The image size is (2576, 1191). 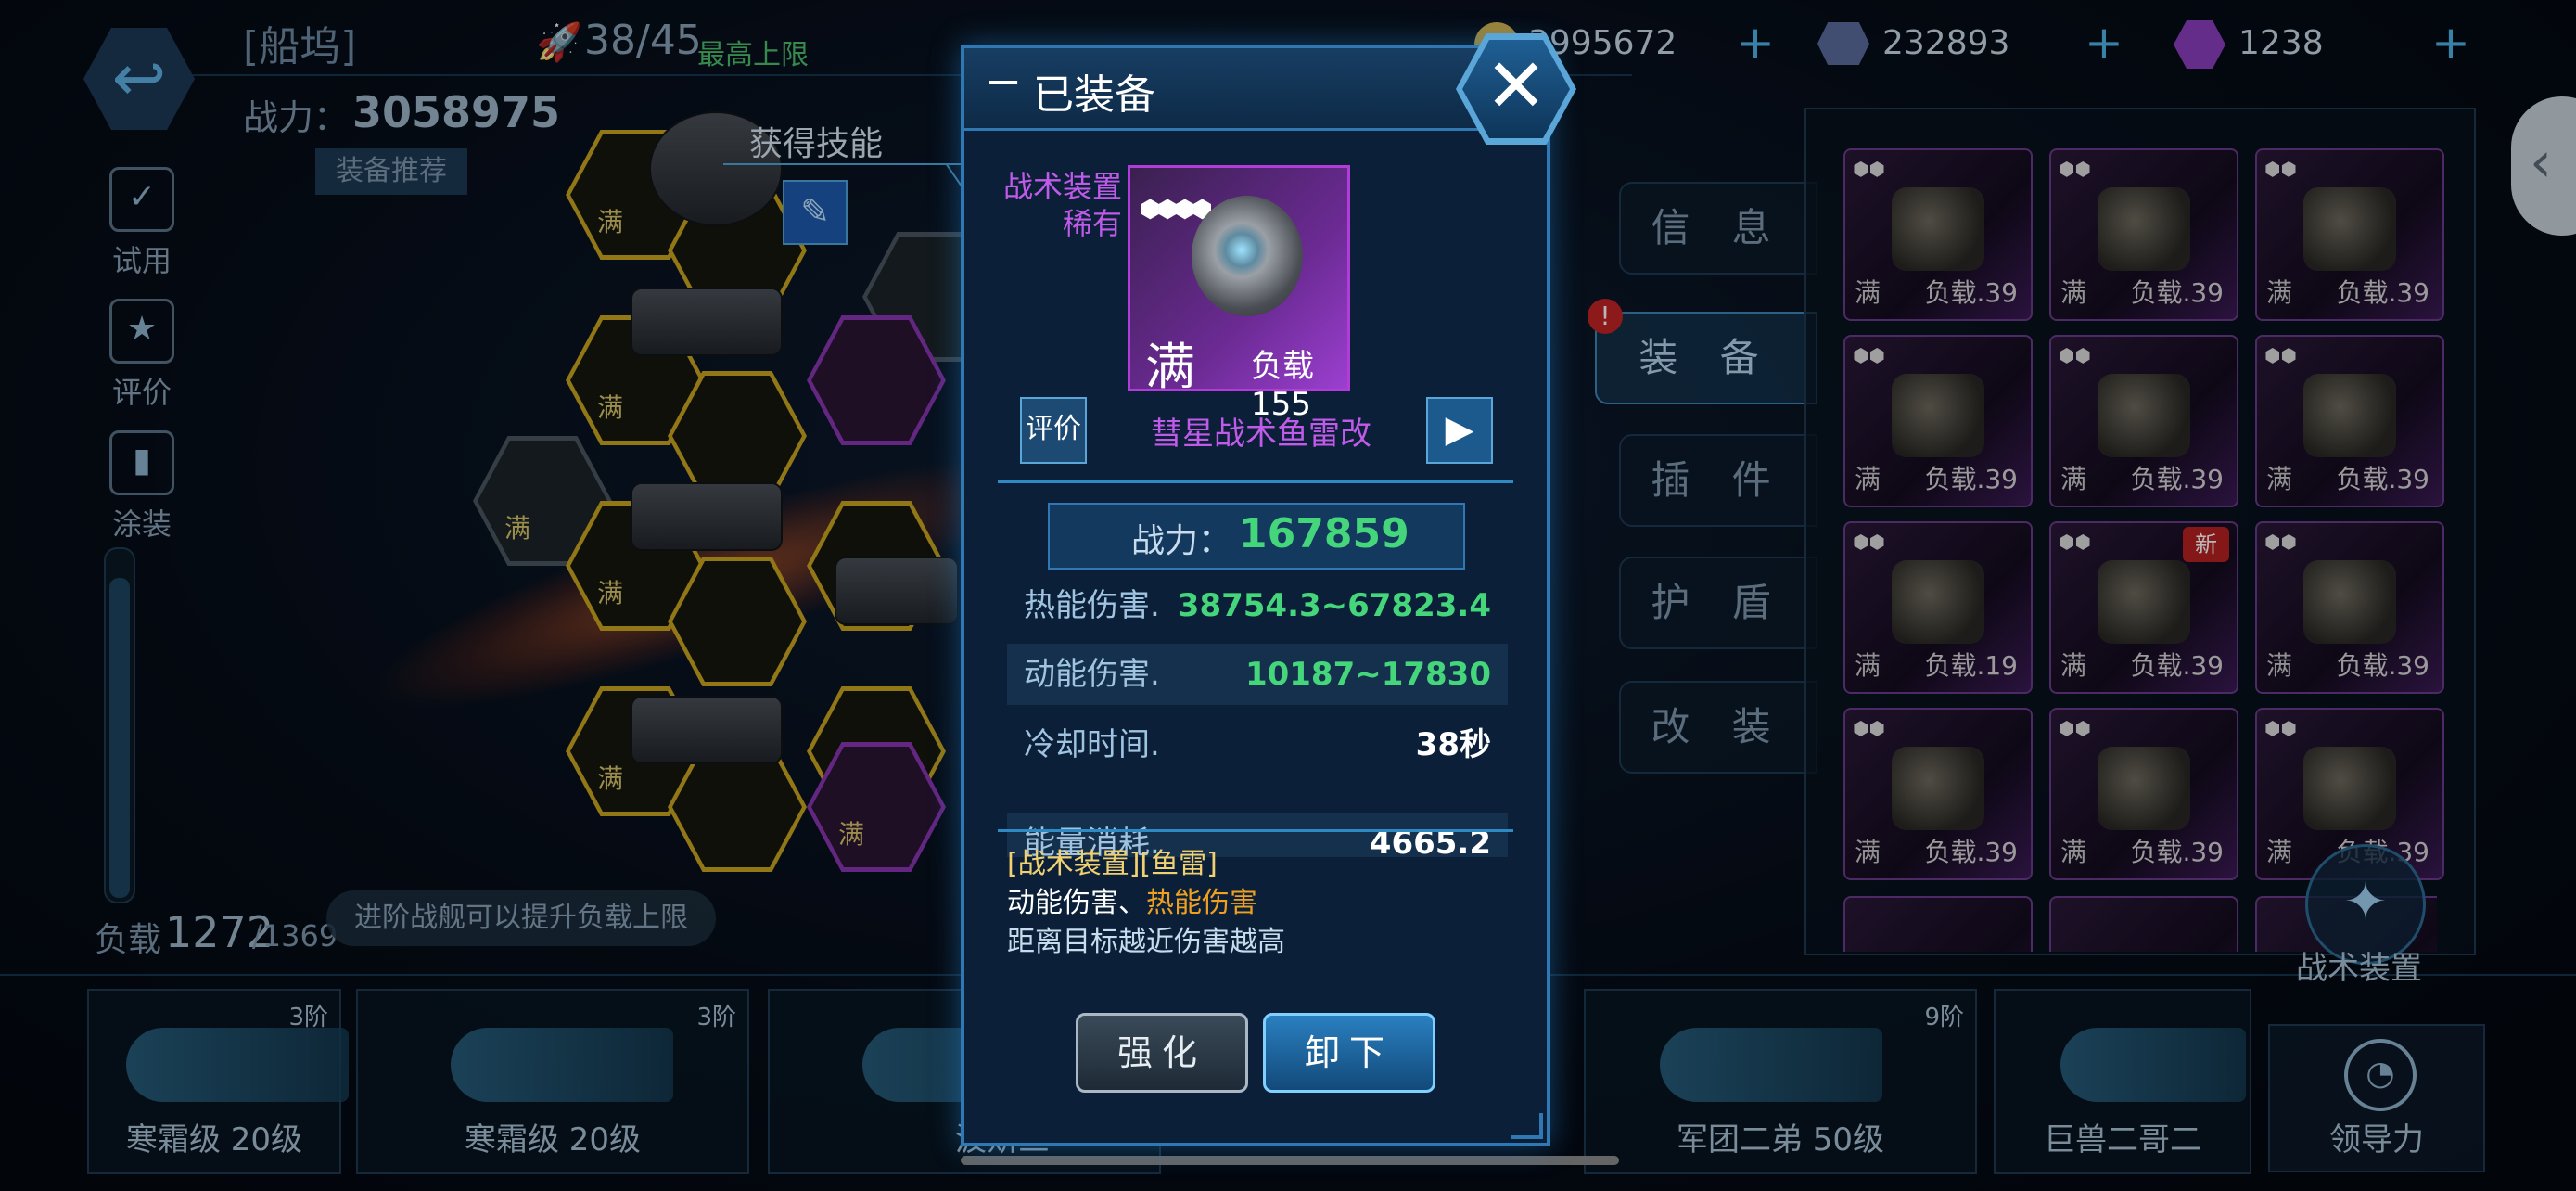 What do you see at coordinates (1092, 223) in the screenshot?
I see `item-rarity: 稀有` at bounding box center [1092, 223].